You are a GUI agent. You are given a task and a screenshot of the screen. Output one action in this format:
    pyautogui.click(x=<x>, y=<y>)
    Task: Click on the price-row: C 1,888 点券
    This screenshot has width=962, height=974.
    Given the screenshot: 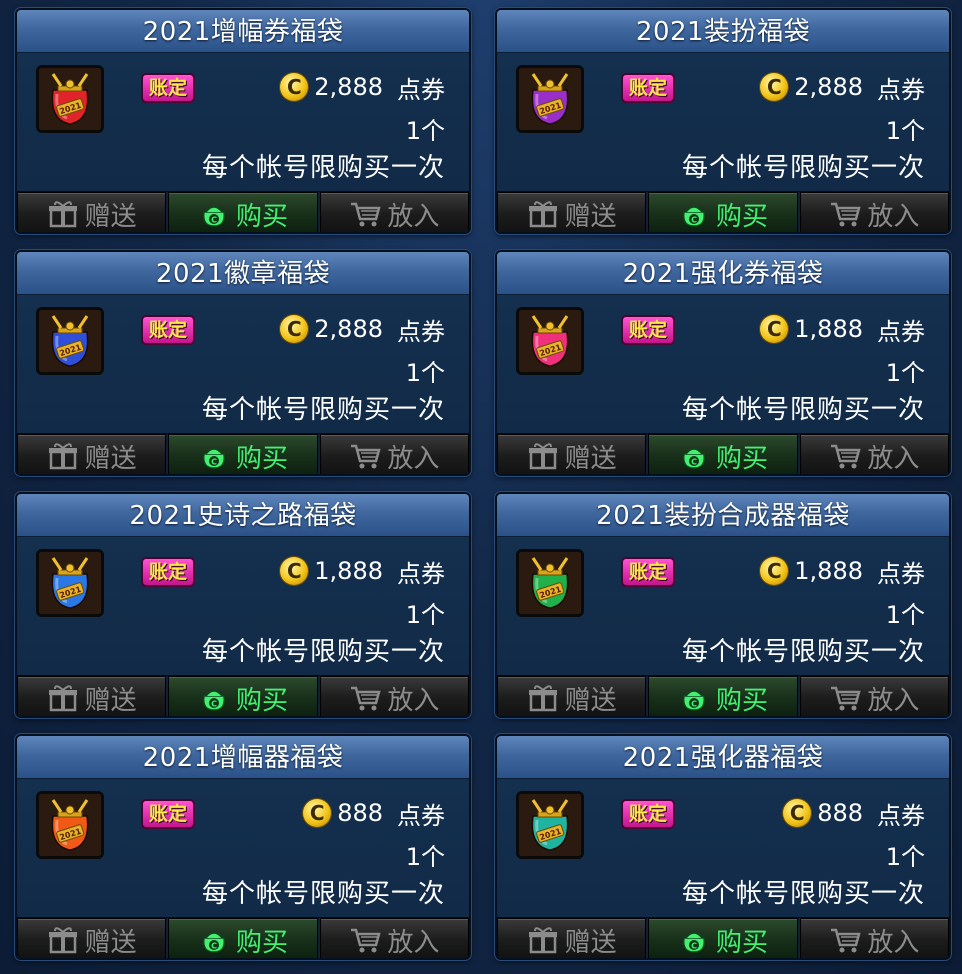 What is the action you would take?
    pyautogui.click(x=362, y=571)
    